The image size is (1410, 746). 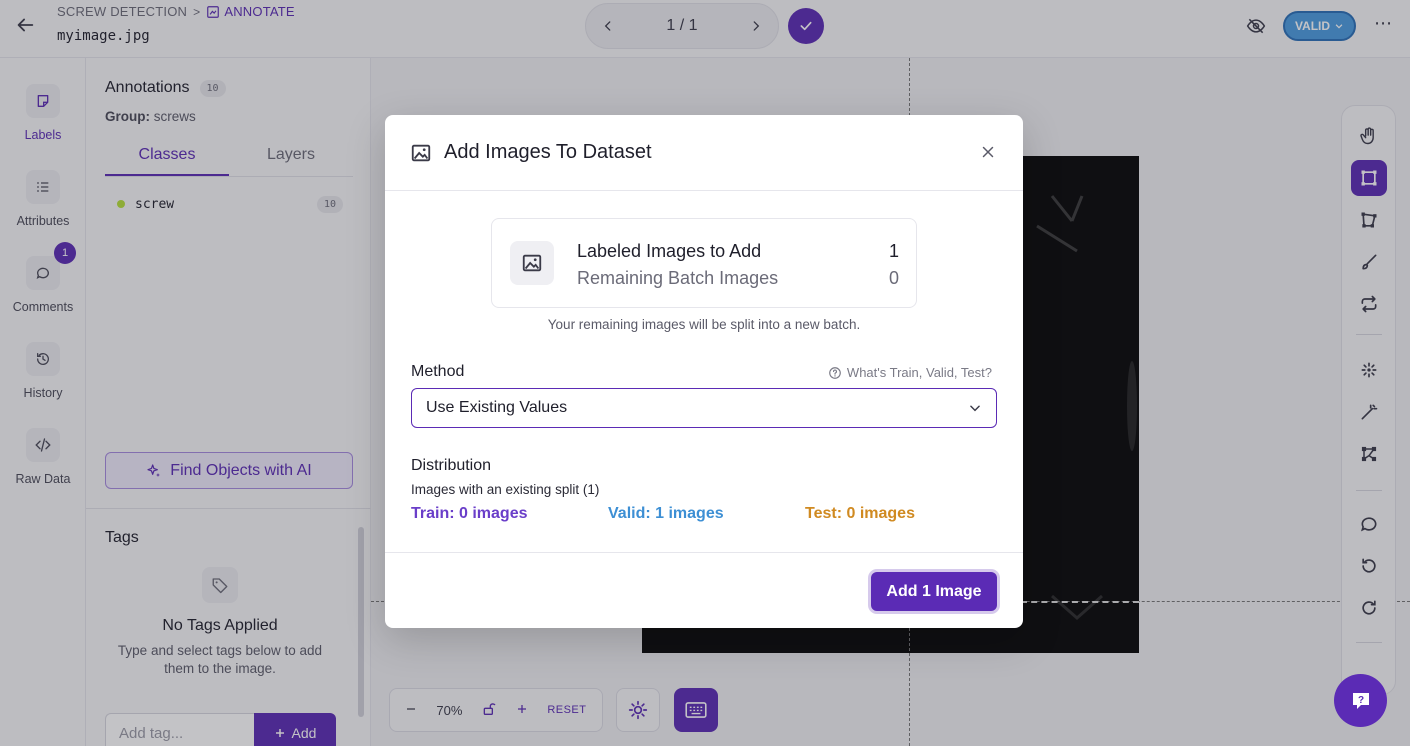 What do you see at coordinates (704, 590) in the screenshot?
I see `dialog-footer: Add 1 Image` at bounding box center [704, 590].